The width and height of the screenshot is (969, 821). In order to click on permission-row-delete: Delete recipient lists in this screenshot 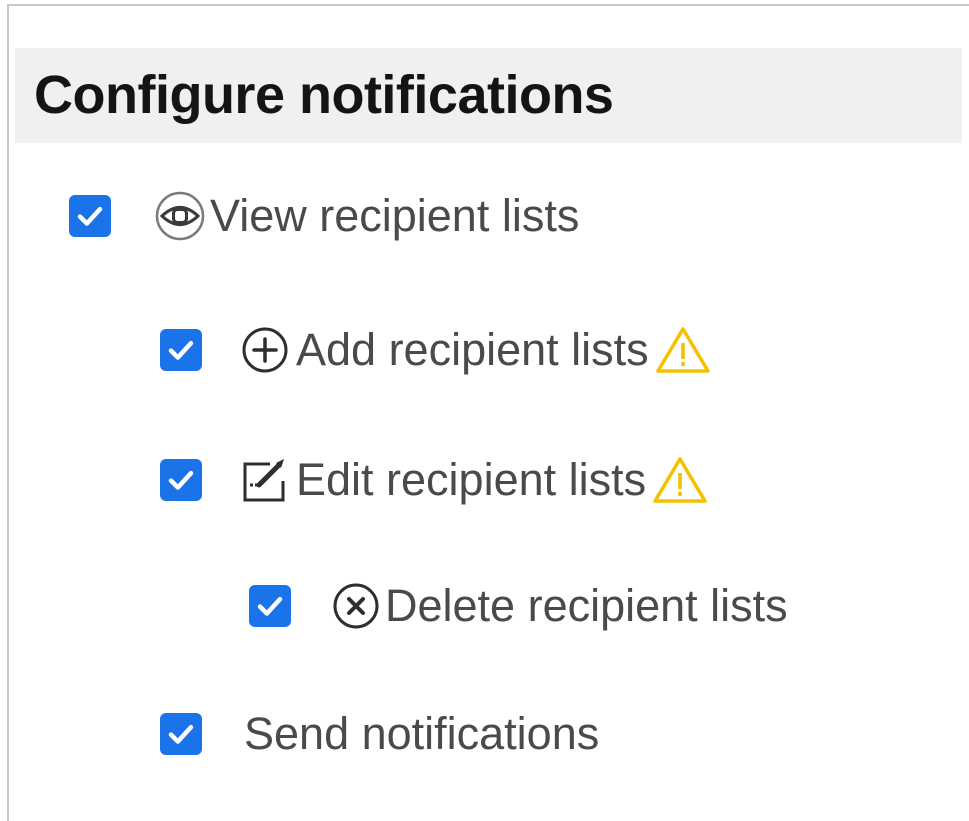, I will do `click(518, 606)`.